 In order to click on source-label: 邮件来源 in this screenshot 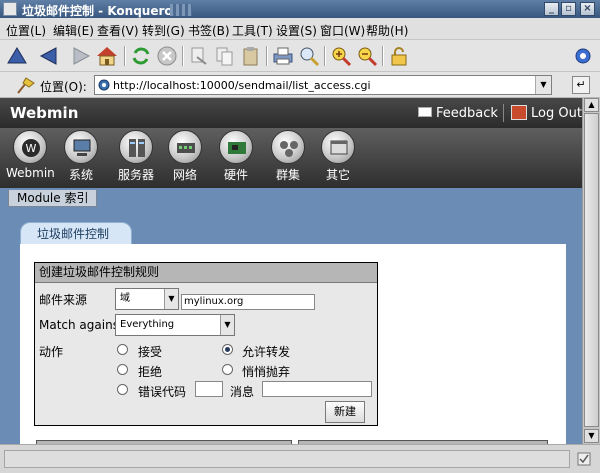, I will do `click(63, 300)`.